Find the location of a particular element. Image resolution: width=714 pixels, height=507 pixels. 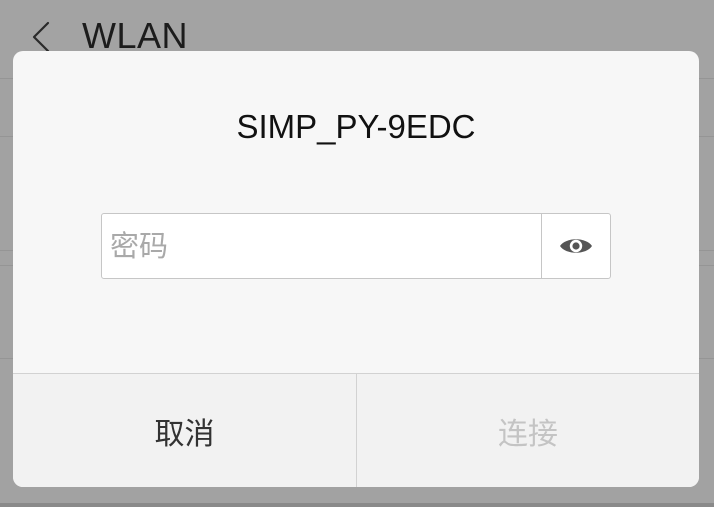

cancel-button: 取消 is located at coordinates (184, 430).